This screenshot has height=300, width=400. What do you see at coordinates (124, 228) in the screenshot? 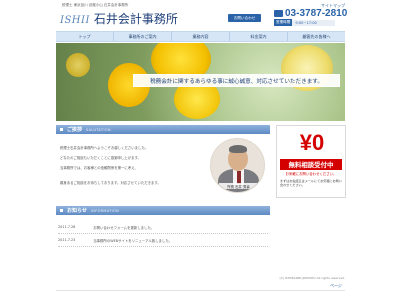
I see `news-text: お問い合わせフォームを更新しました。` at bounding box center [124, 228].